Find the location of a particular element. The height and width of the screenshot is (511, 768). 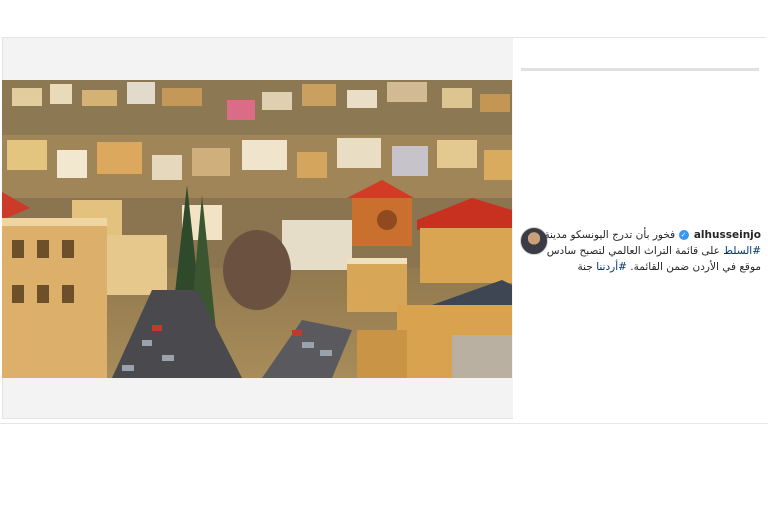

caption-text-4: جنة is located at coordinates (587, 267).